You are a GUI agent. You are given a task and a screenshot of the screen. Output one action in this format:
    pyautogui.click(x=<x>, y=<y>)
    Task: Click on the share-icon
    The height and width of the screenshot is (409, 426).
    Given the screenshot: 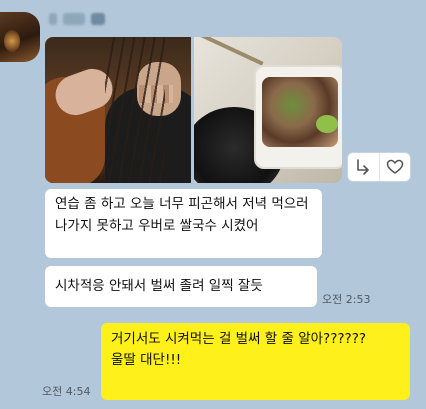 What is the action you would take?
    pyautogui.click(x=363, y=167)
    